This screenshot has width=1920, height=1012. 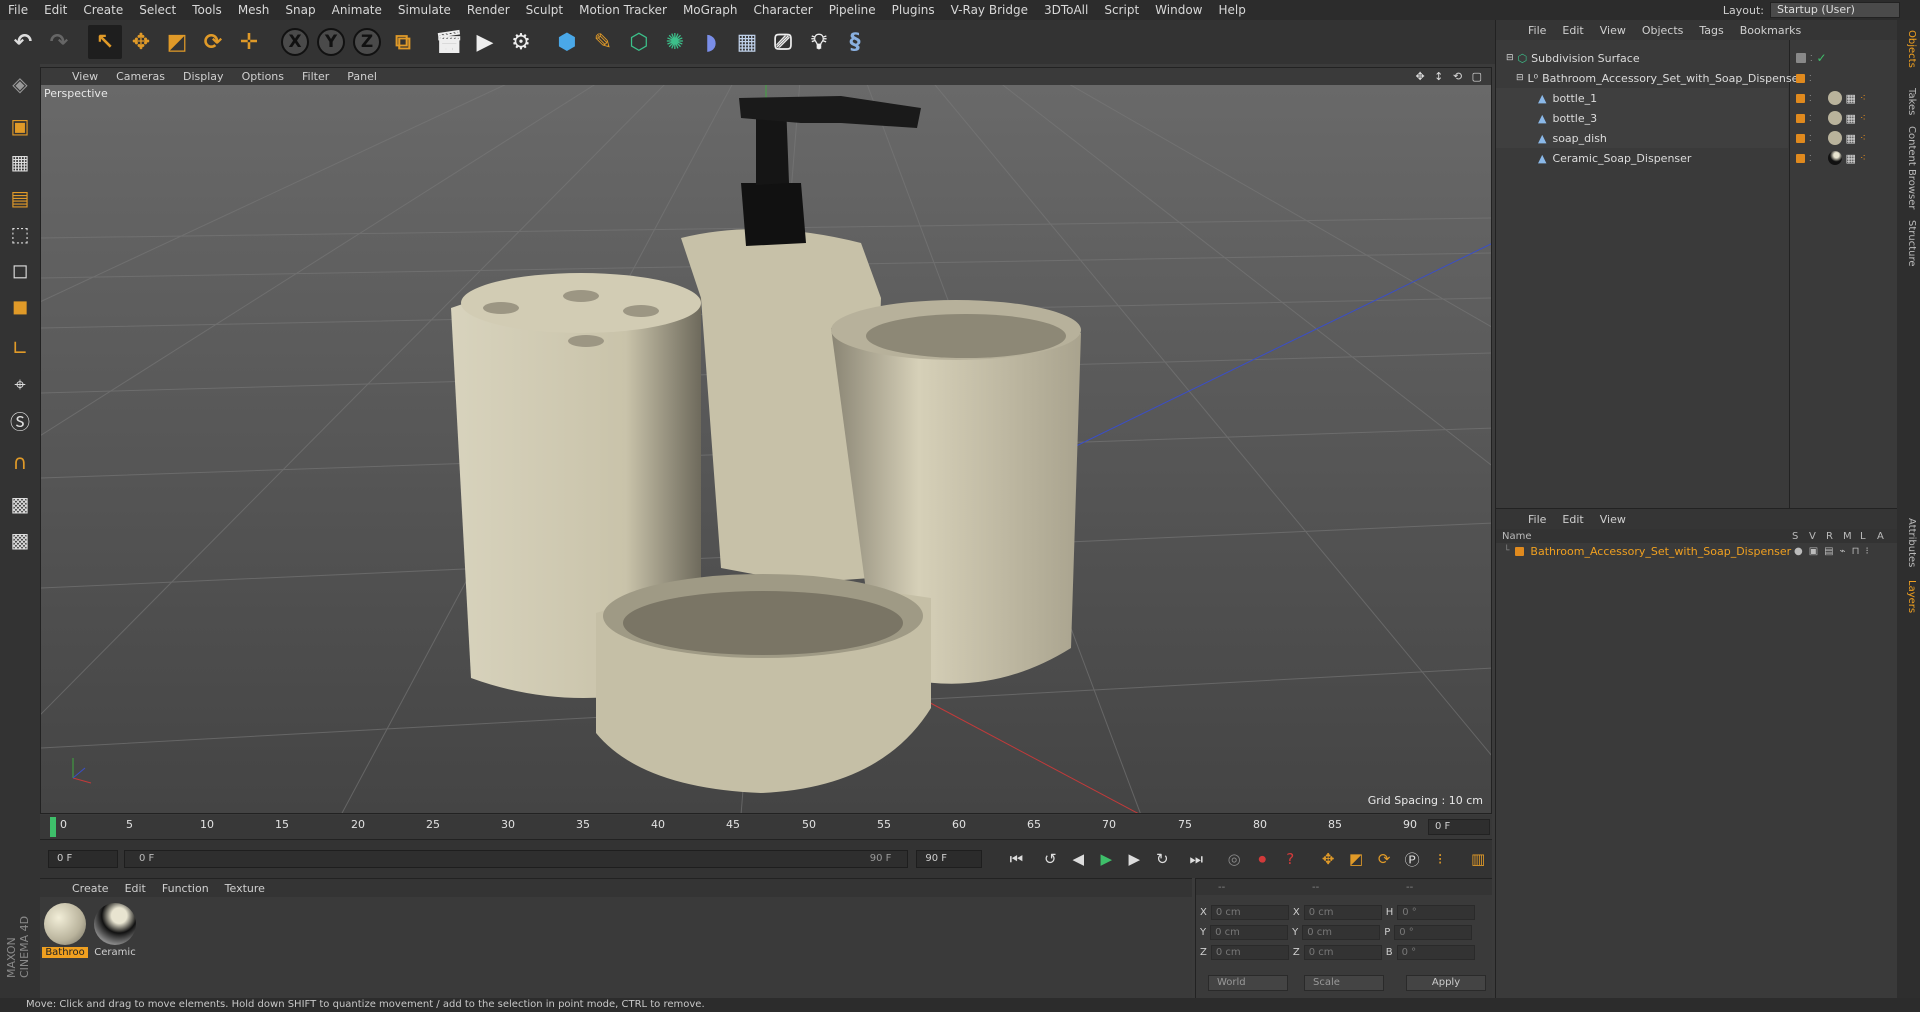 What do you see at coordinates (362, 76) in the screenshot?
I see `viewport-menu-panel: Panel` at bounding box center [362, 76].